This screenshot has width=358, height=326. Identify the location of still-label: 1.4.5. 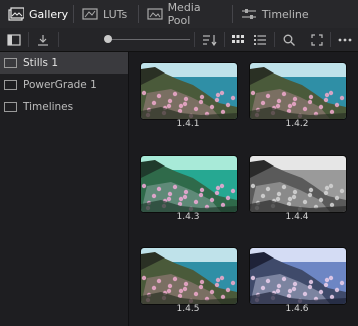
(188, 309).